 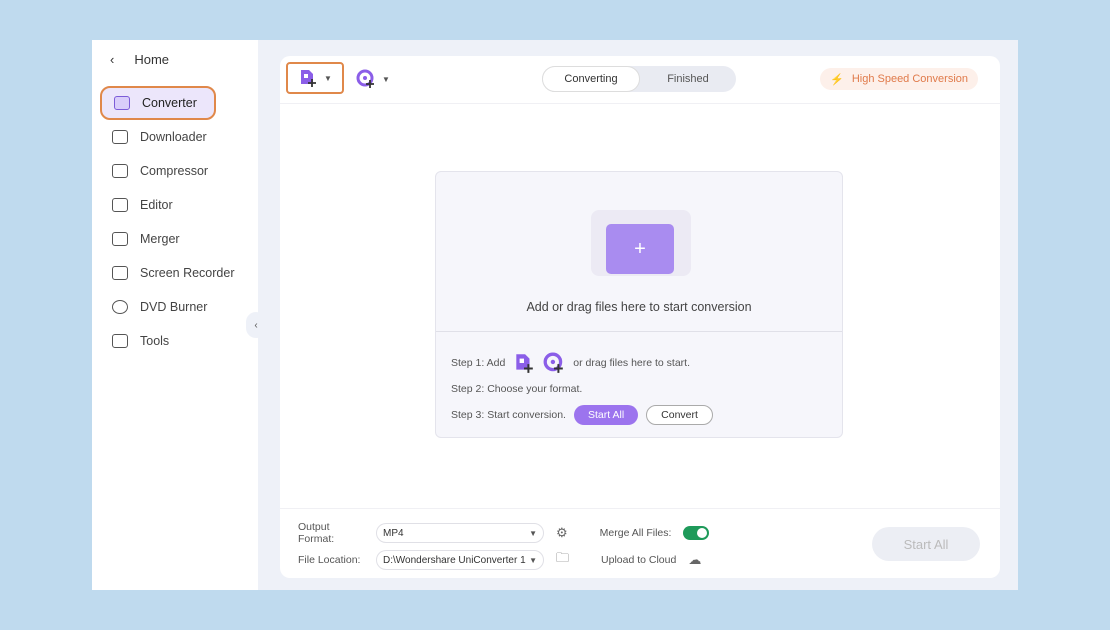 What do you see at coordinates (688, 79) in the screenshot?
I see `tab-finished: Finished` at bounding box center [688, 79].